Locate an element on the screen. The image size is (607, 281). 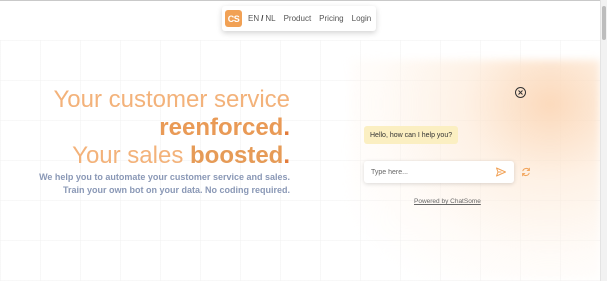
hero-reenforced: reenforced is located at coordinates (221, 127).